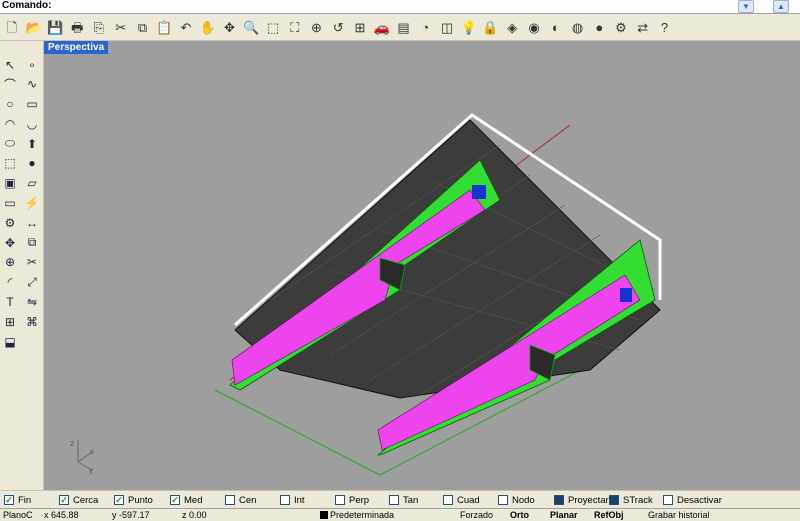  I want to click on current-layer: Predeterminada, so click(357, 515).